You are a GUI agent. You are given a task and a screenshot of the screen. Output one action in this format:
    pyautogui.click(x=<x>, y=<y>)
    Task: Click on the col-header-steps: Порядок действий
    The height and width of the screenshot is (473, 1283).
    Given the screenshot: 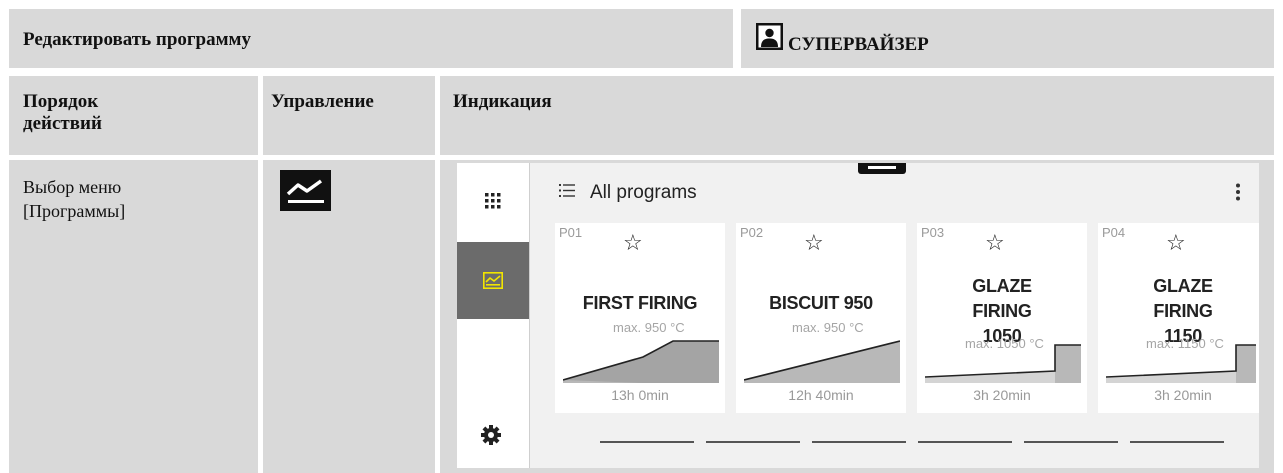 What is the action you would take?
    pyautogui.click(x=133, y=115)
    